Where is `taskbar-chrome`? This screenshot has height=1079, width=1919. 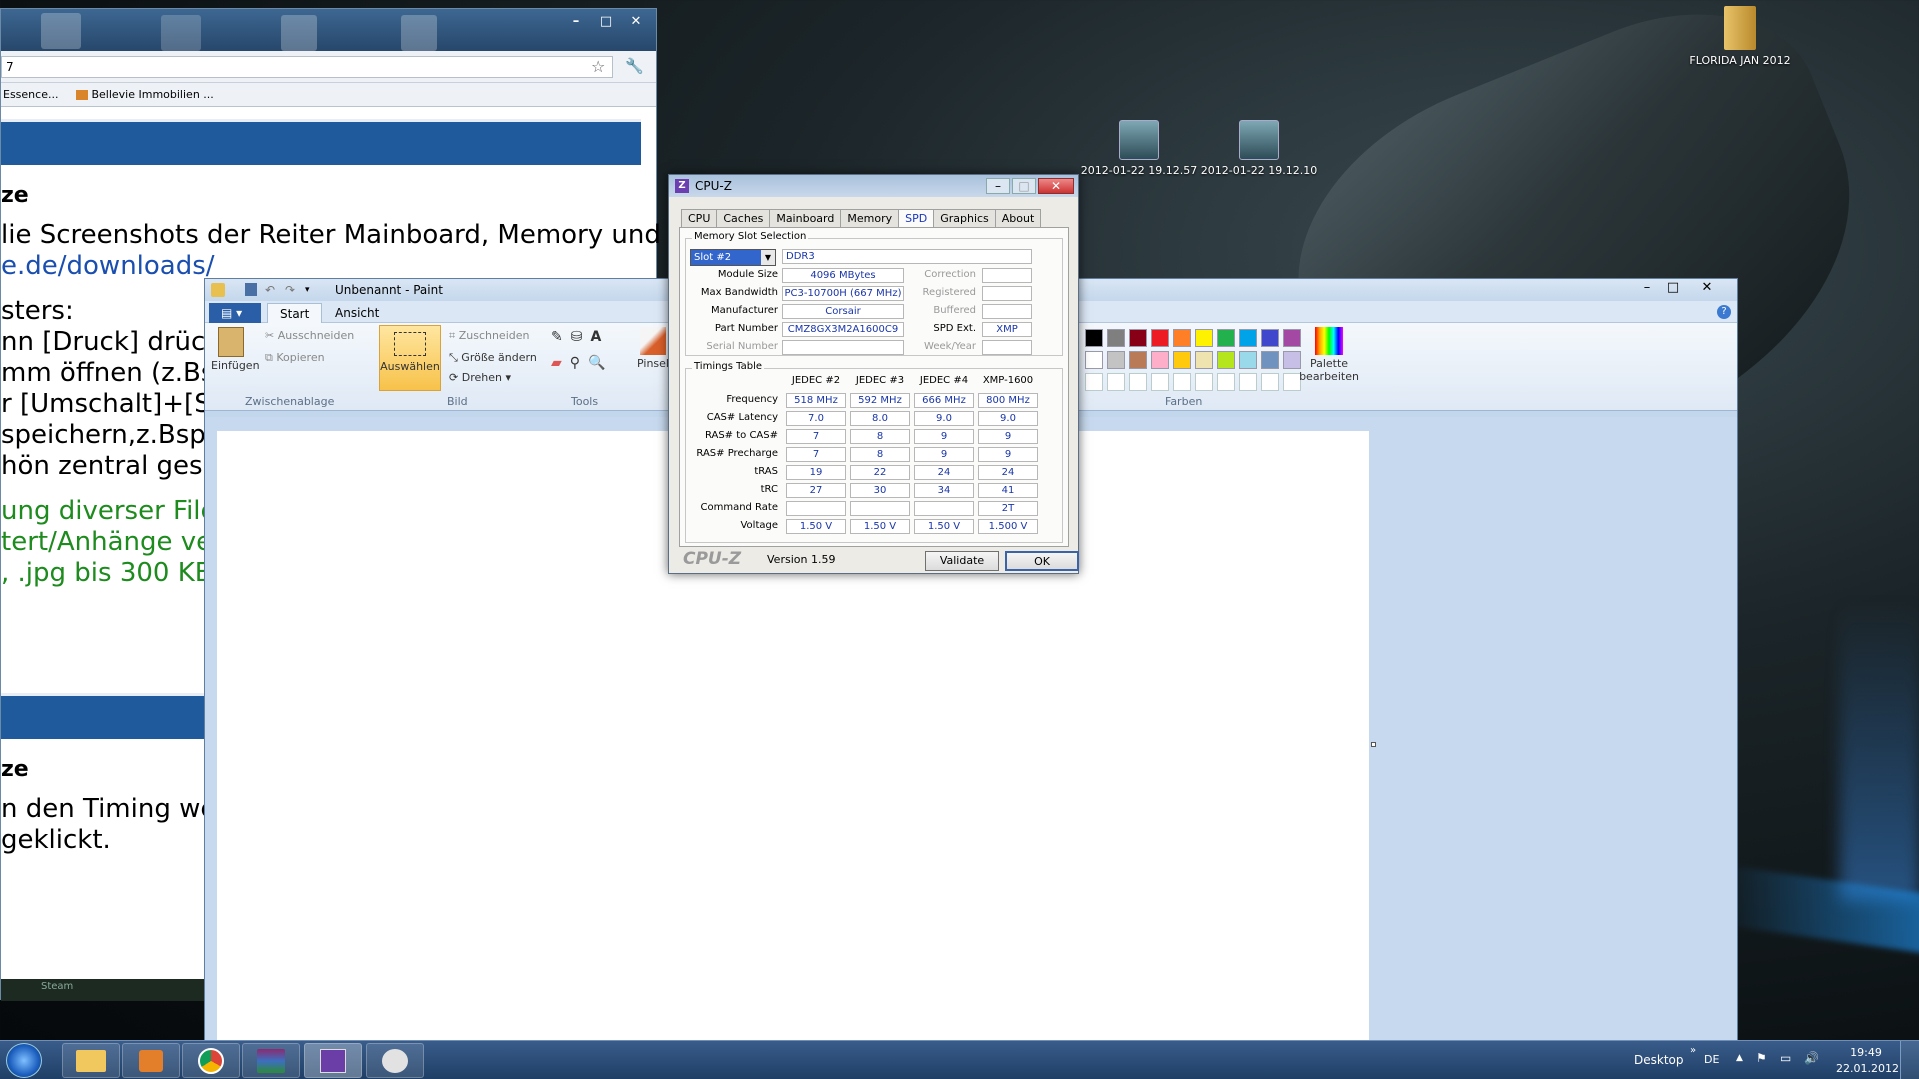
taskbar-chrome is located at coordinates (211, 1060).